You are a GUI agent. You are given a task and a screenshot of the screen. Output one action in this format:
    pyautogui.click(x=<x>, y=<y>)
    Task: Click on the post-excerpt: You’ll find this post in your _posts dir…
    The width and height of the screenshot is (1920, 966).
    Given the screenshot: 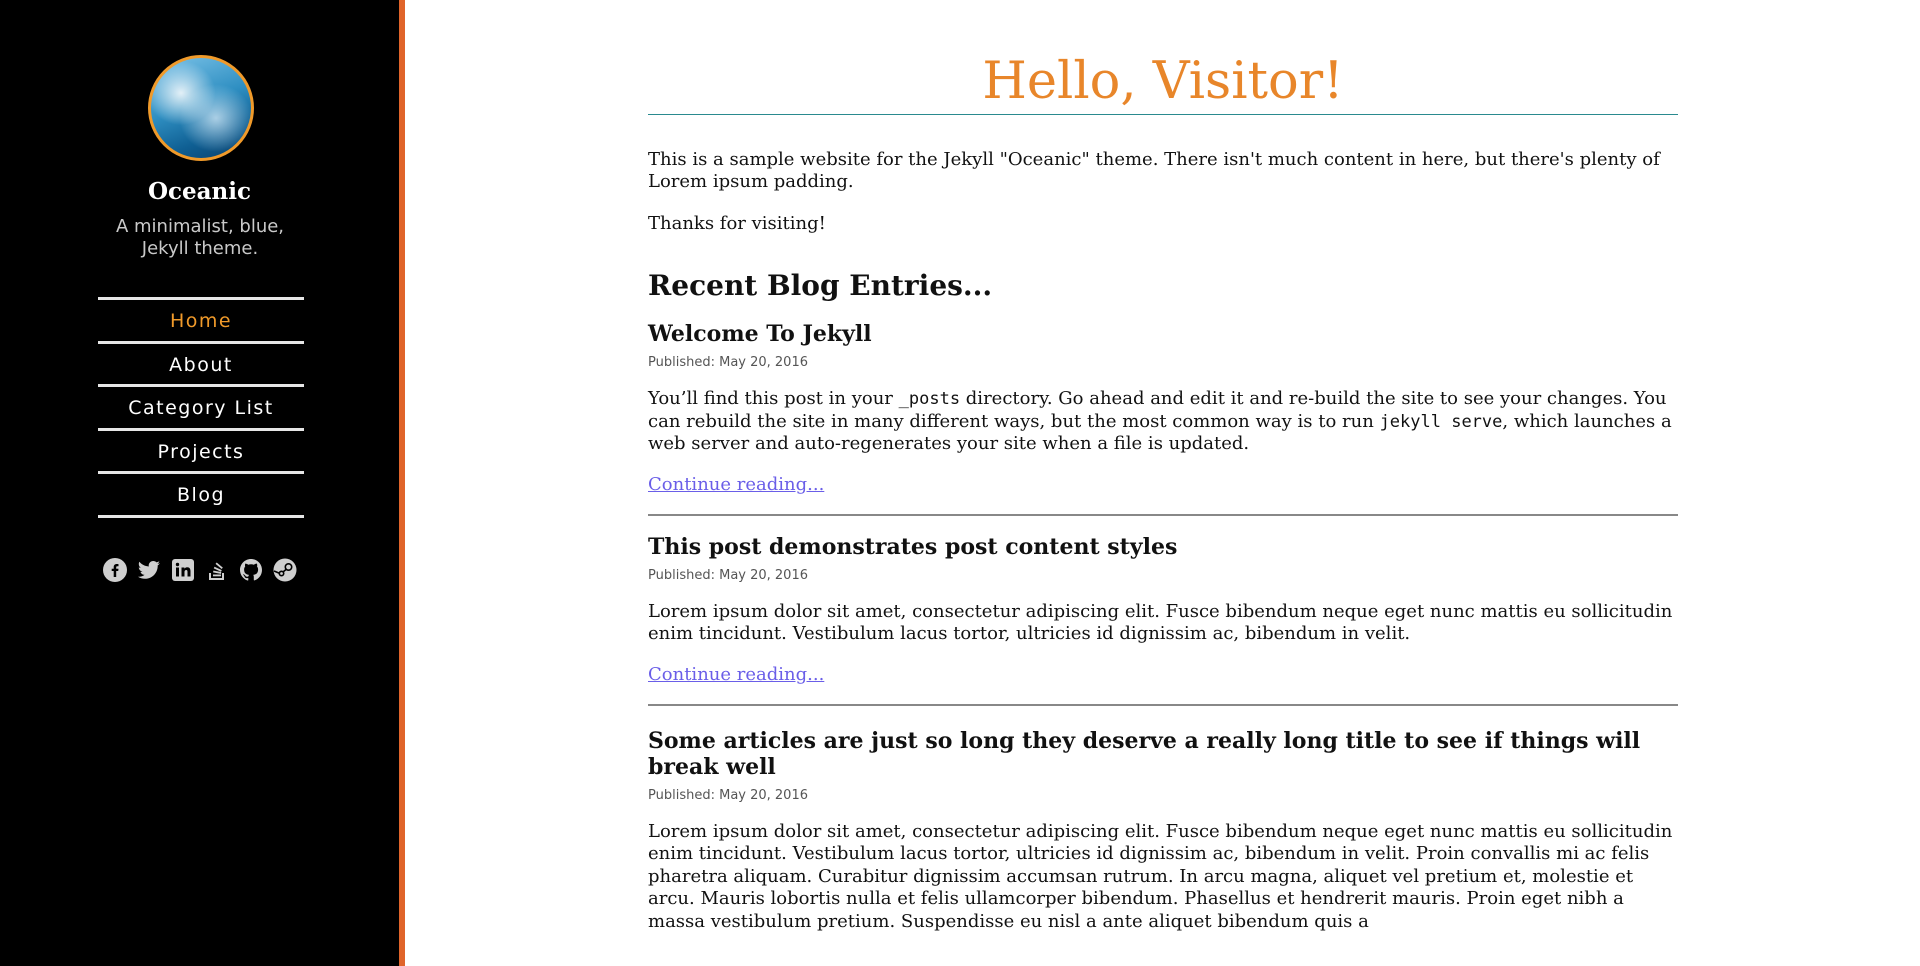 What is the action you would take?
    pyautogui.click(x=1160, y=421)
    